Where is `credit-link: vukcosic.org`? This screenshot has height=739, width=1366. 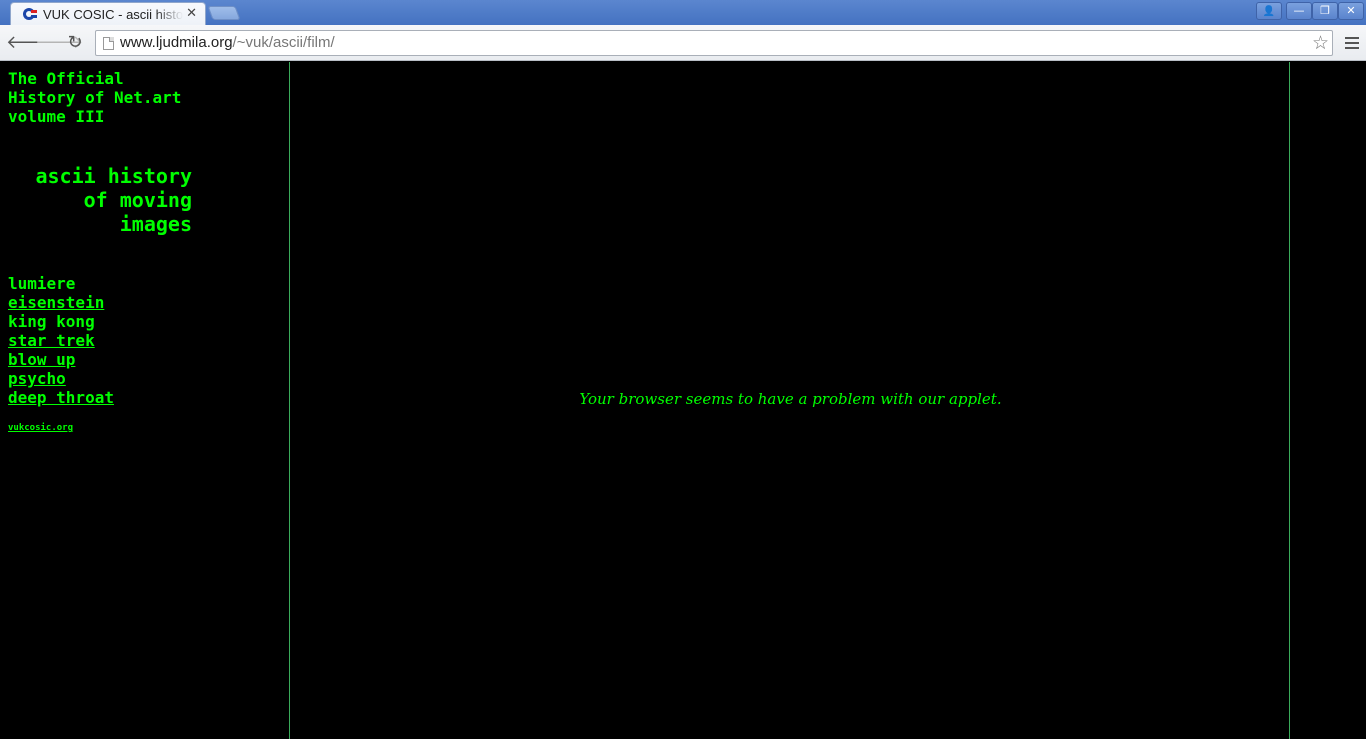 credit-link: vukcosic.org is located at coordinates (40, 428).